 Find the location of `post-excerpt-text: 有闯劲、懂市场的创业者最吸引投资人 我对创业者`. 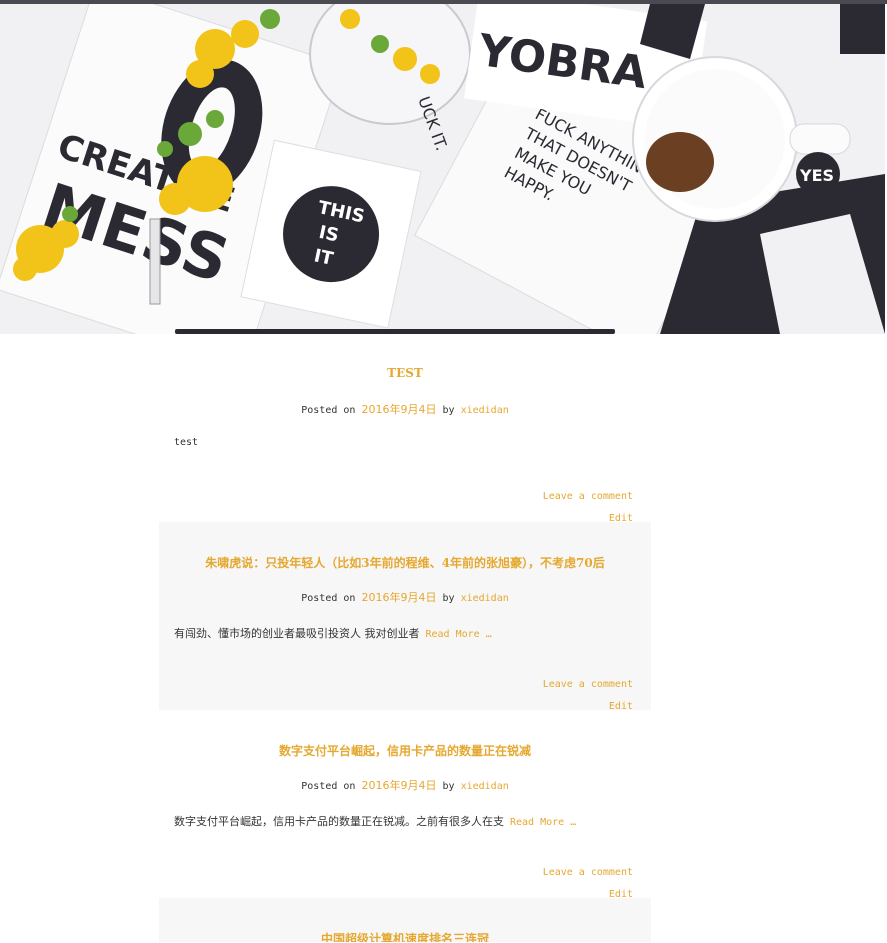

post-excerpt-text: 有闯劲、懂市场的创业者最吸引投资人 我对创业者 is located at coordinates (297, 633).